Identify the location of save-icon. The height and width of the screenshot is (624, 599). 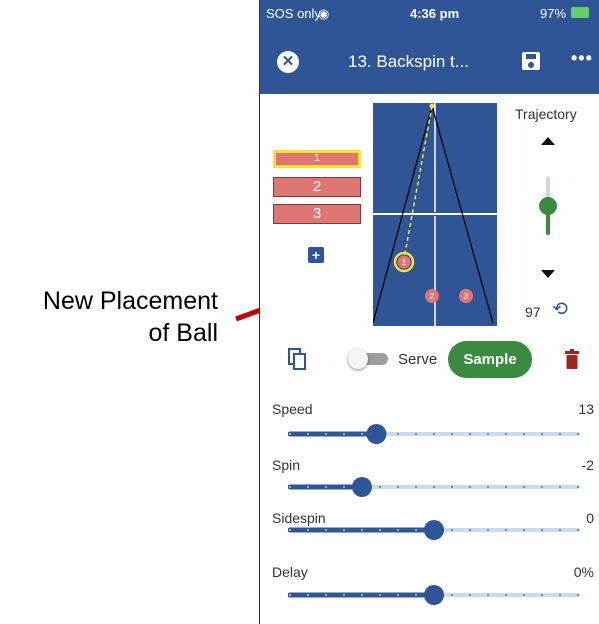
(531, 61).